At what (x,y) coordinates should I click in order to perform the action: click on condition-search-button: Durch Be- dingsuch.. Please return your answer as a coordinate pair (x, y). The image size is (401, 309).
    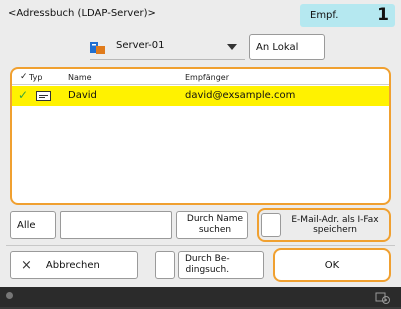
    Looking at the image, I should click on (221, 265).